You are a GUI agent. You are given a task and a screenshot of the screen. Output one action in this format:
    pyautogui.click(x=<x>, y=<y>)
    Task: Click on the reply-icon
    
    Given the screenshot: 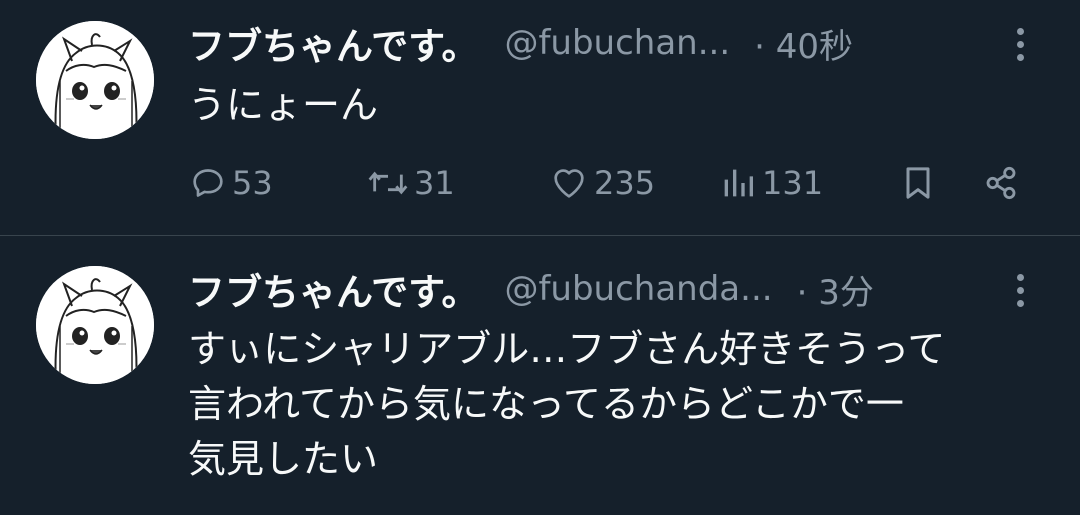 What is the action you would take?
    pyautogui.click(x=208, y=183)
    